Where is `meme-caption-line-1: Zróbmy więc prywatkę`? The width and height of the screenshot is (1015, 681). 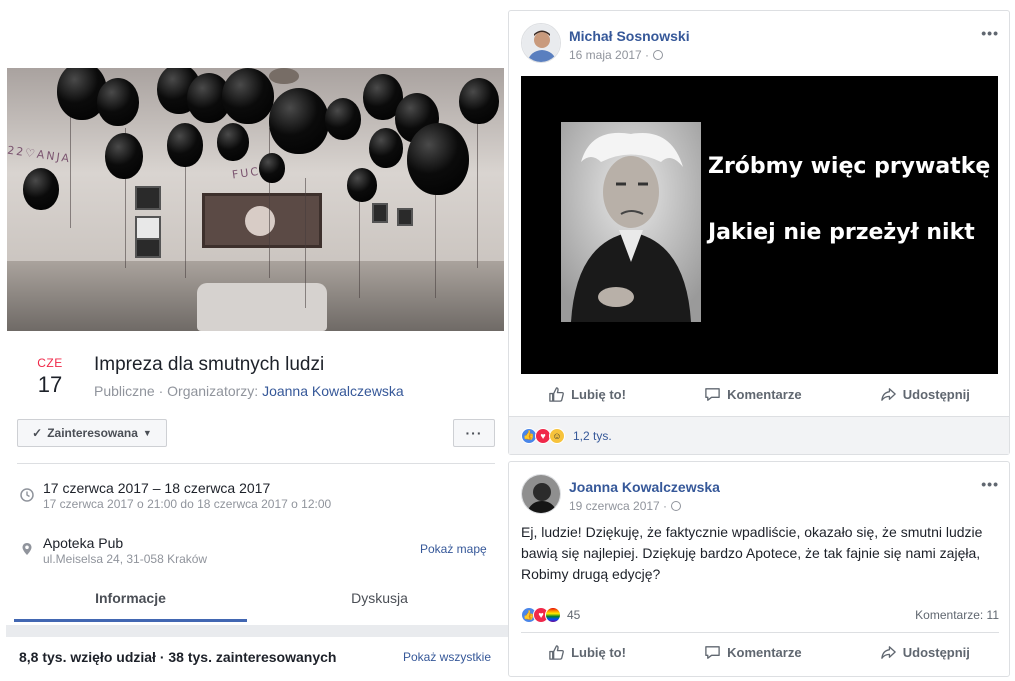
meme-caption-line-1: Zróbmy więc prywatkę is located at coordinates (849, 166).